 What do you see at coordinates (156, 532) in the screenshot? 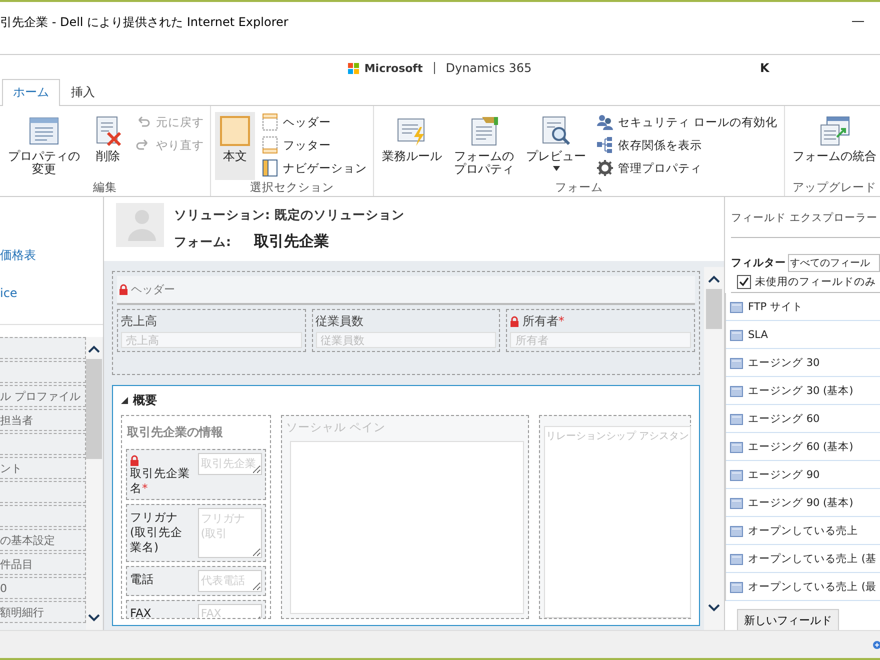
I see `field-label: フリガナ (取引先企業名)` at bounding box center [156, 532].